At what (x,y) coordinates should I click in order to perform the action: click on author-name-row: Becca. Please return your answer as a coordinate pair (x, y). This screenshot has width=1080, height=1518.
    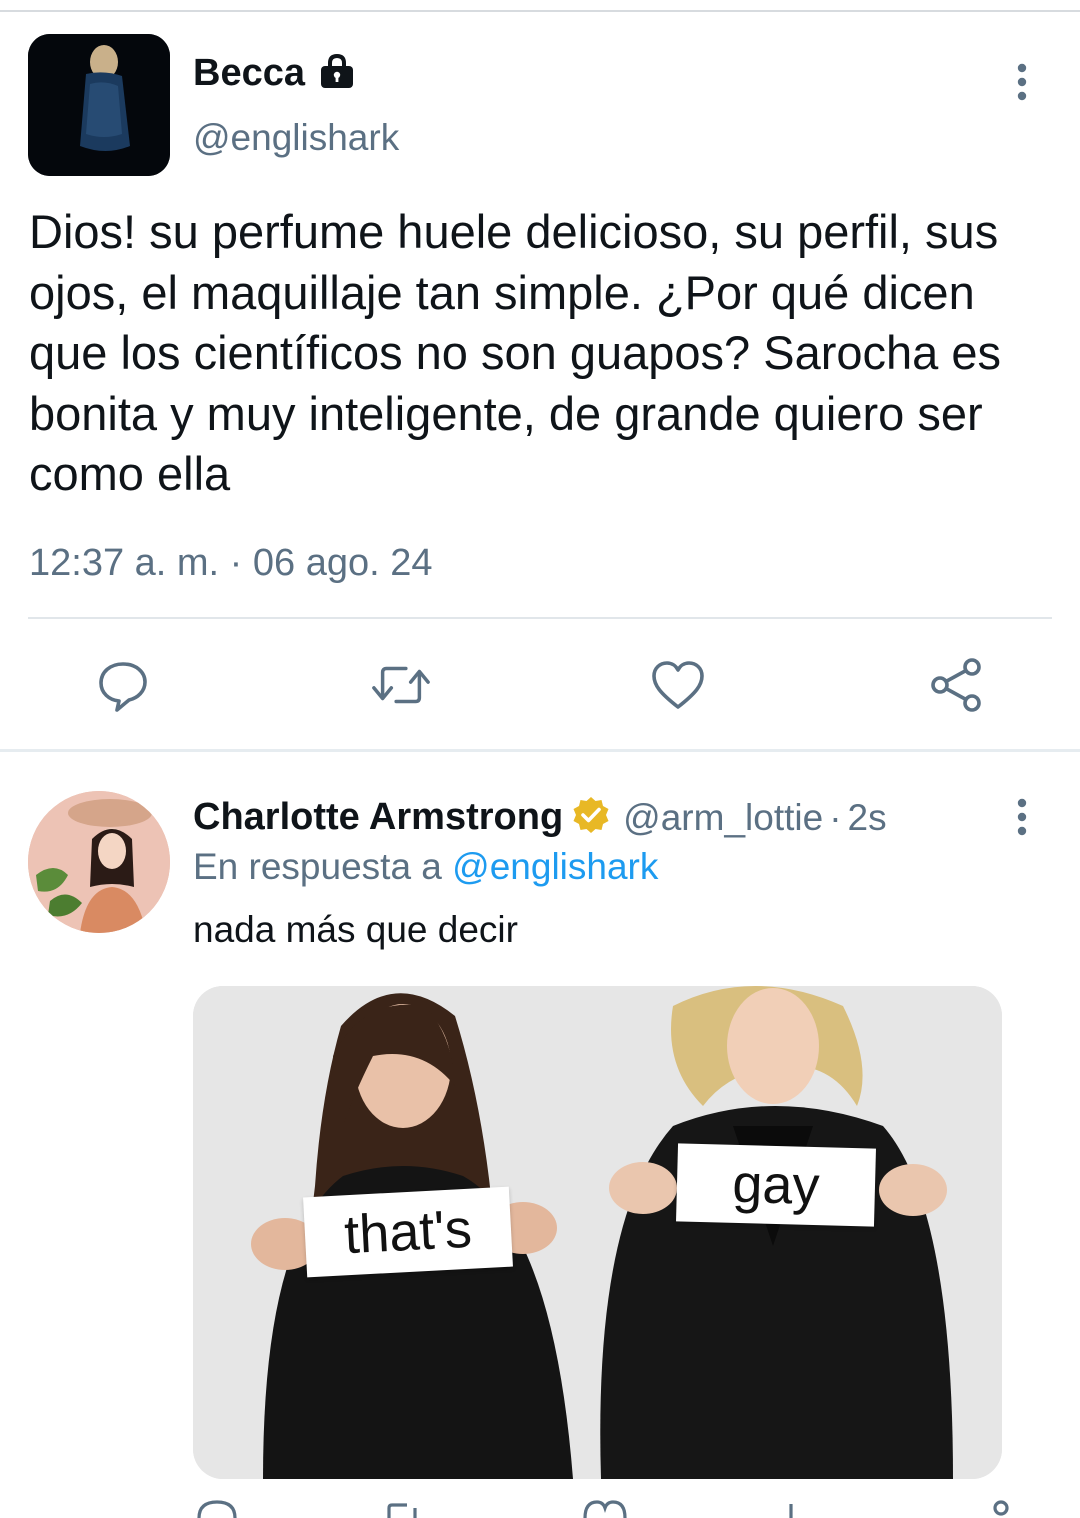
    Looking at the image, I should click on (275, 73).